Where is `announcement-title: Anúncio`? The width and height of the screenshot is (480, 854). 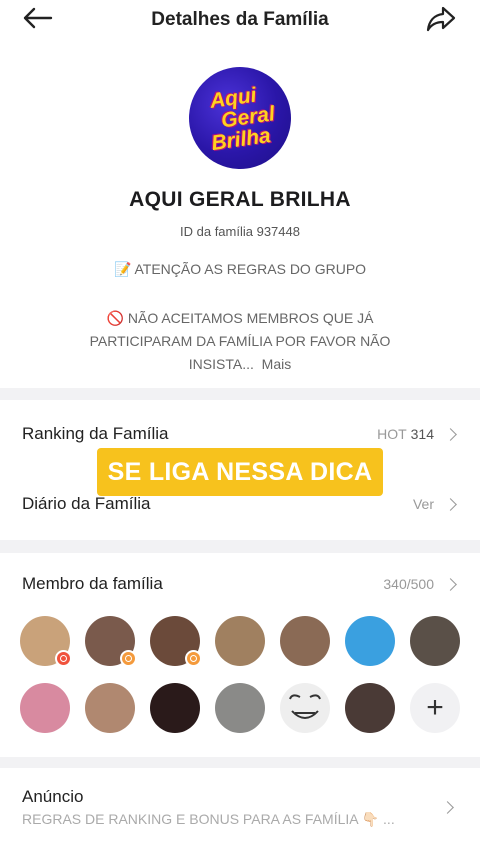 announcement-title: Anúncio is located at coordinates (53, 796).